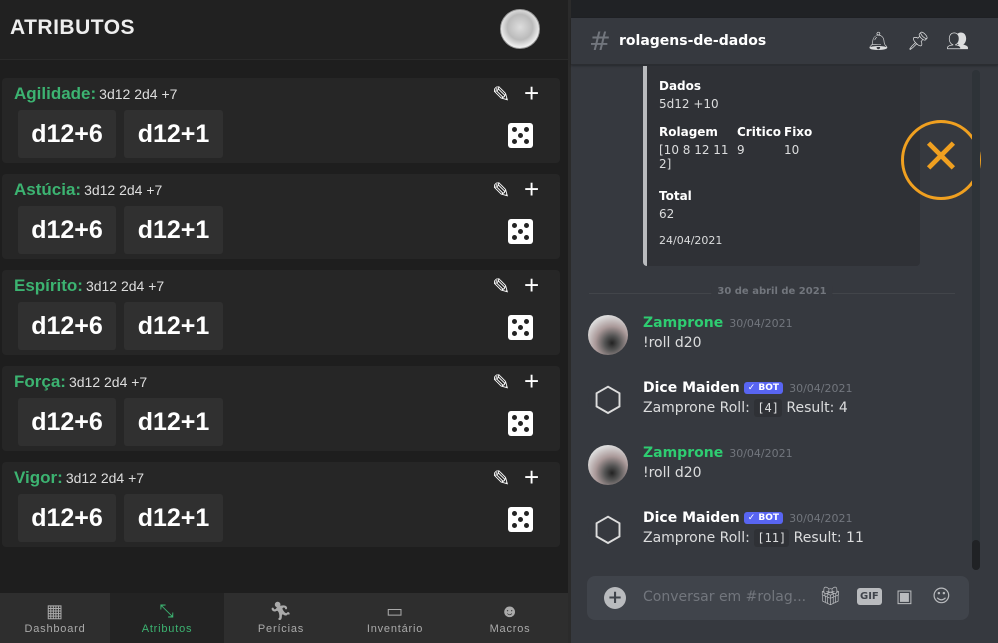 The width and height of the screenshot is (998, 643). What do you see at coordinates (167, 611) in the screenshot?
I see `dumbbell-icon: ⤡` at bounding box center [167, 611].